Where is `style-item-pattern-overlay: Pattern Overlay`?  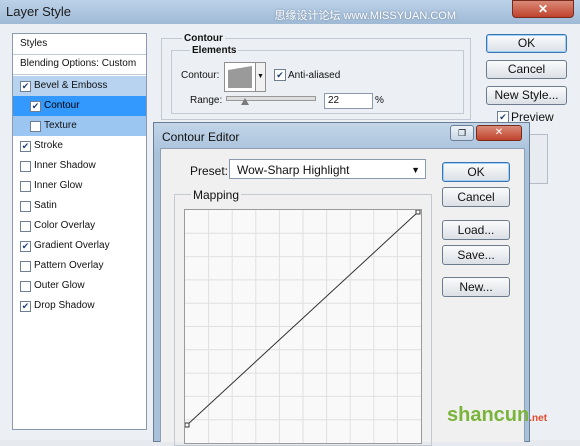 style-item-pattern-overlay: Pattern Overlay is located at coordinates (79, 266).